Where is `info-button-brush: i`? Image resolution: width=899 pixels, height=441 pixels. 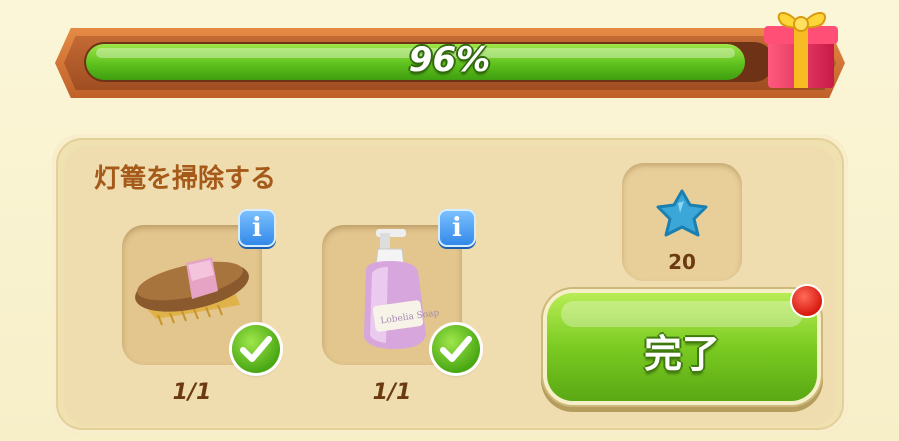
info-button-brush: i is located at coordinates (257, 228).